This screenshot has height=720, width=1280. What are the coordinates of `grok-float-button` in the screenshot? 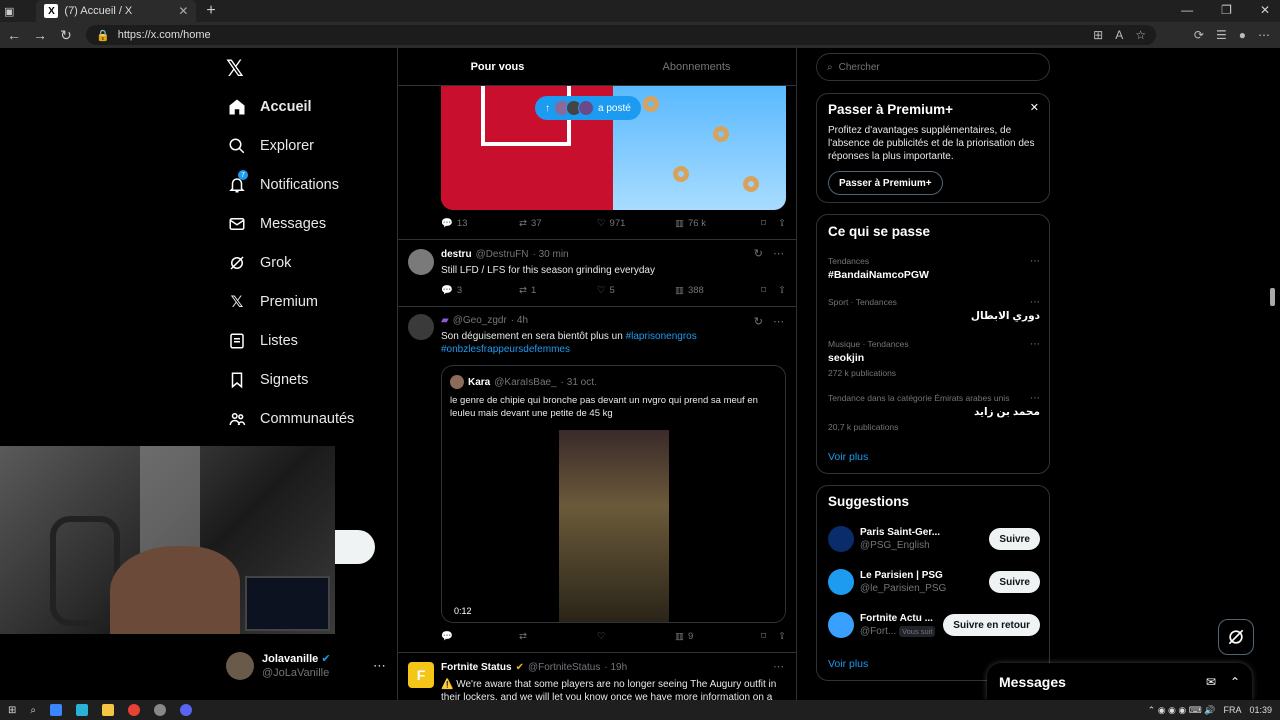 It's located at (1236, 637).